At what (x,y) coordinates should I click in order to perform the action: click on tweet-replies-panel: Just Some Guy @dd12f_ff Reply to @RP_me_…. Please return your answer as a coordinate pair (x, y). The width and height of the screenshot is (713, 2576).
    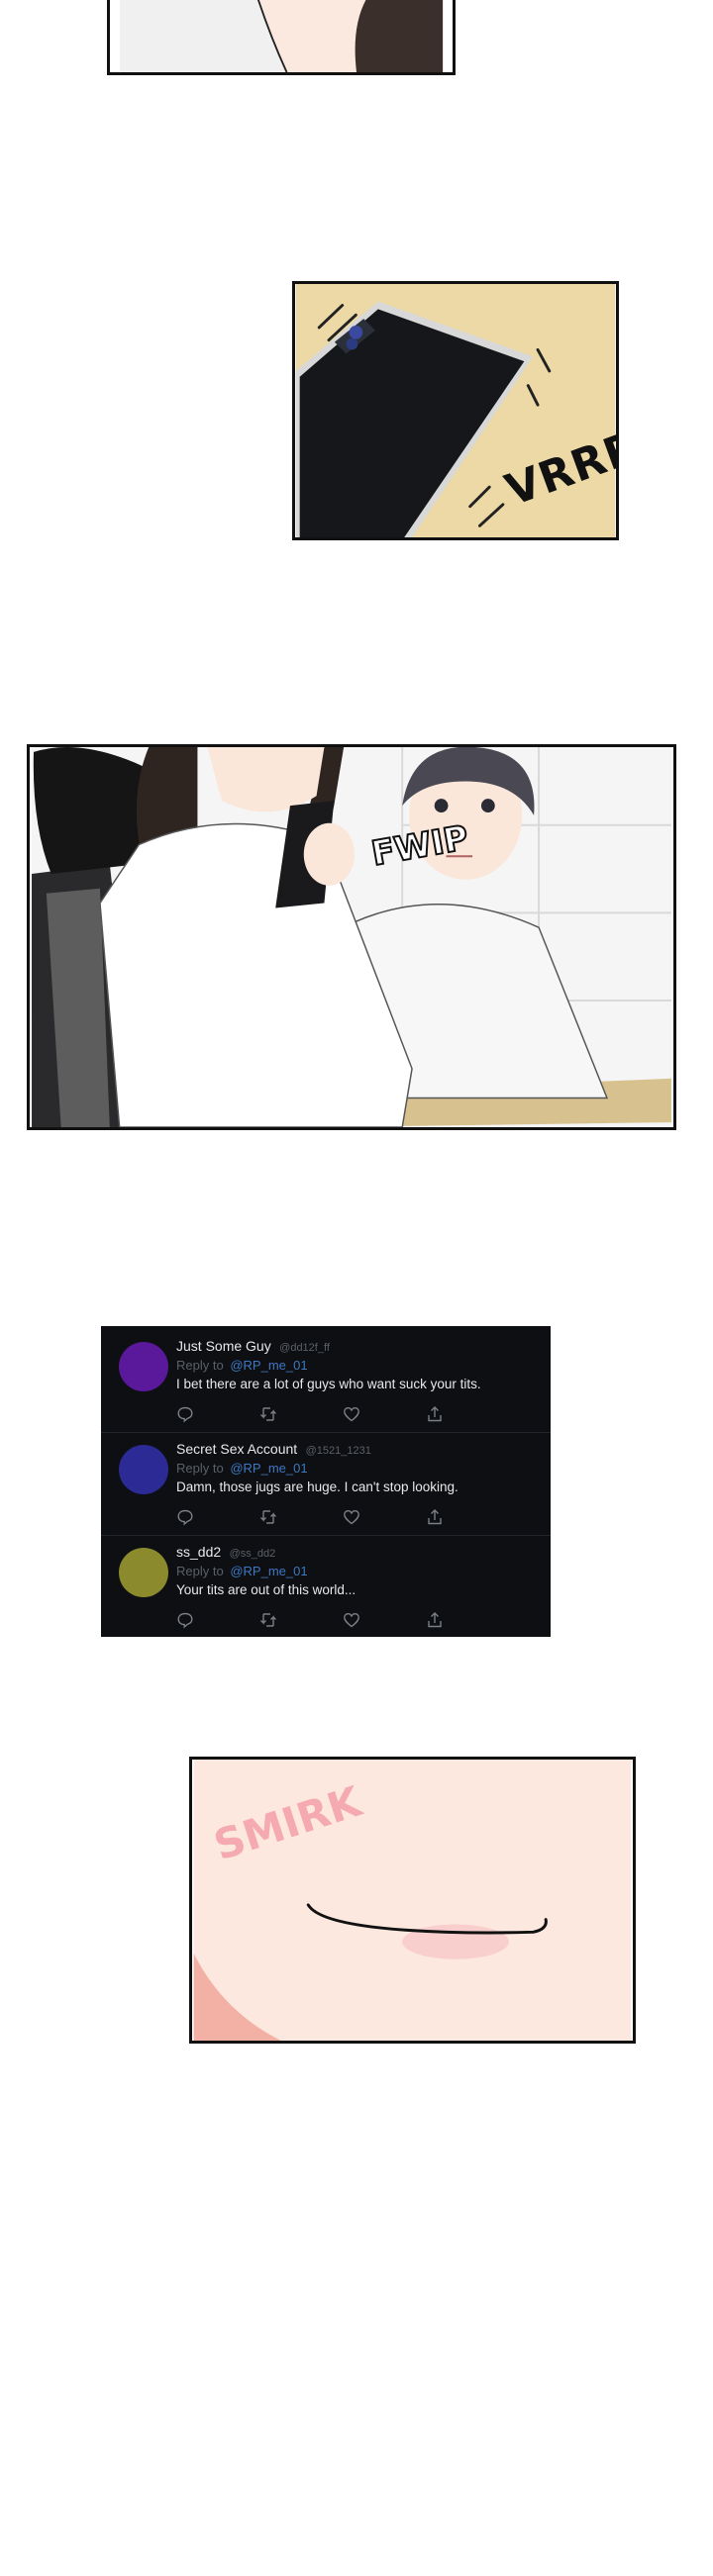
    Looking at the image, I should click on (326, 1481).